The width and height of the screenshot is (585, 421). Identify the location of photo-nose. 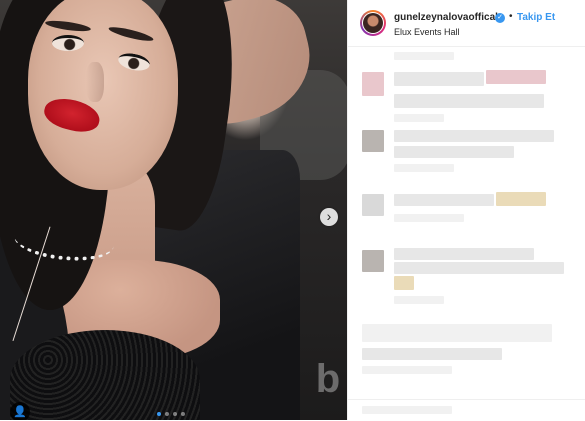
(95, 82).